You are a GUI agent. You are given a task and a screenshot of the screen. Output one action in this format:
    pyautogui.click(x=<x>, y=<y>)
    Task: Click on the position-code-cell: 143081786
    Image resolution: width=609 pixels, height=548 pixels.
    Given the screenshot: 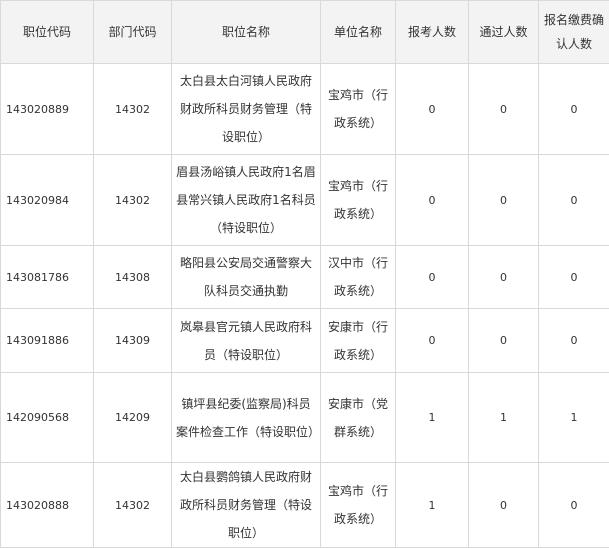 What is the action you would take?
    pyautogui.click(x=47, y=277)
    